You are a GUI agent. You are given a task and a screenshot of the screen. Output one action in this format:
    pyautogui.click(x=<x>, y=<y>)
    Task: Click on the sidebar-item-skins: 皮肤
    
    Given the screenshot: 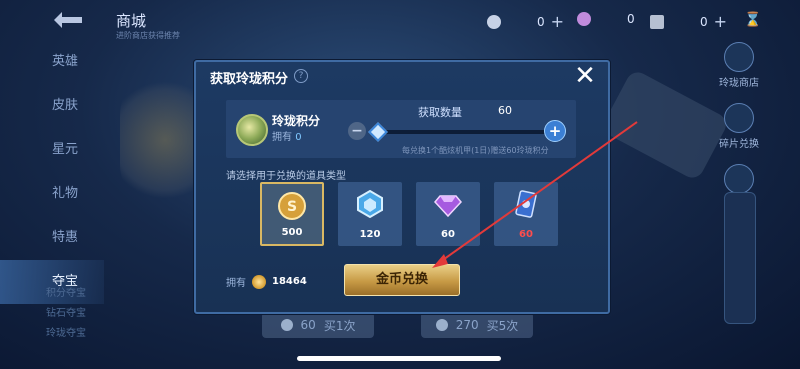 What is the action you would take?
    pyautogui.click(x=52, y=106)
    